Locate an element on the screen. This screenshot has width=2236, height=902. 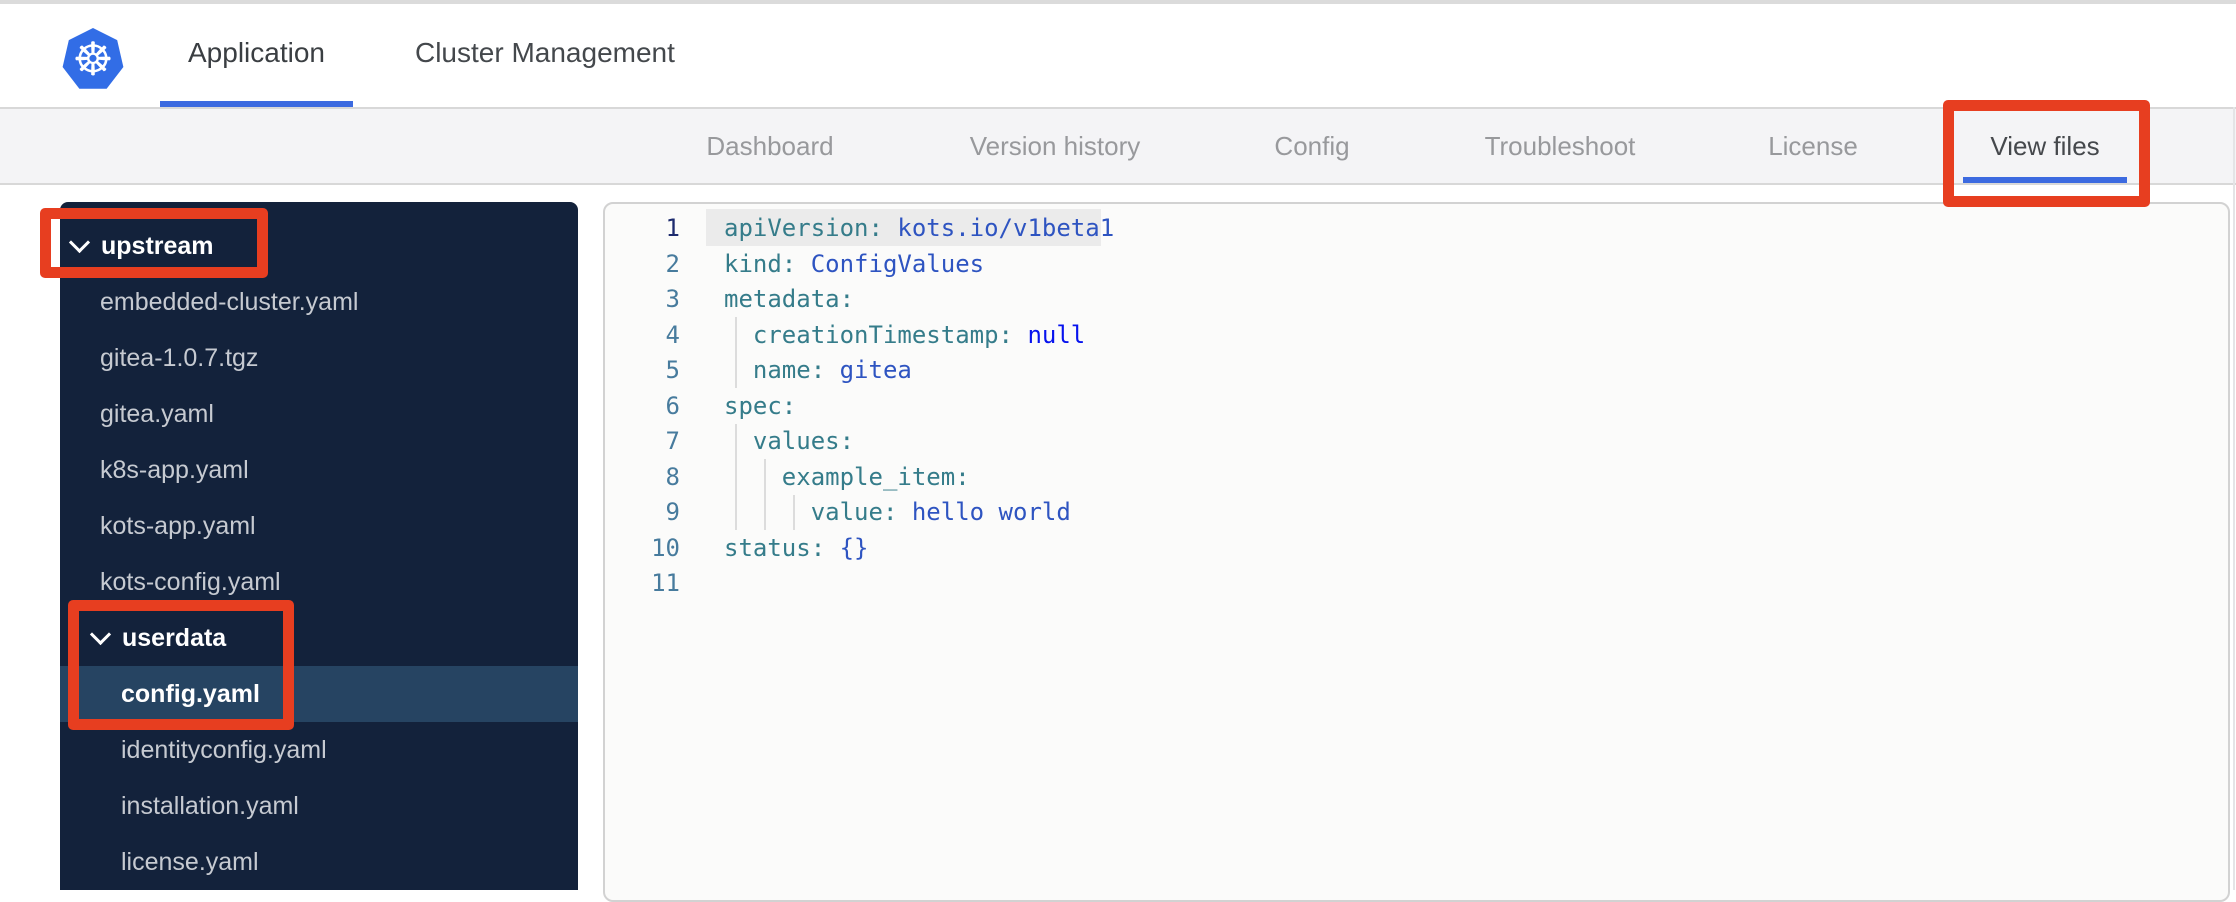
code-line-6: spec: is located at coordinates (760, 405).